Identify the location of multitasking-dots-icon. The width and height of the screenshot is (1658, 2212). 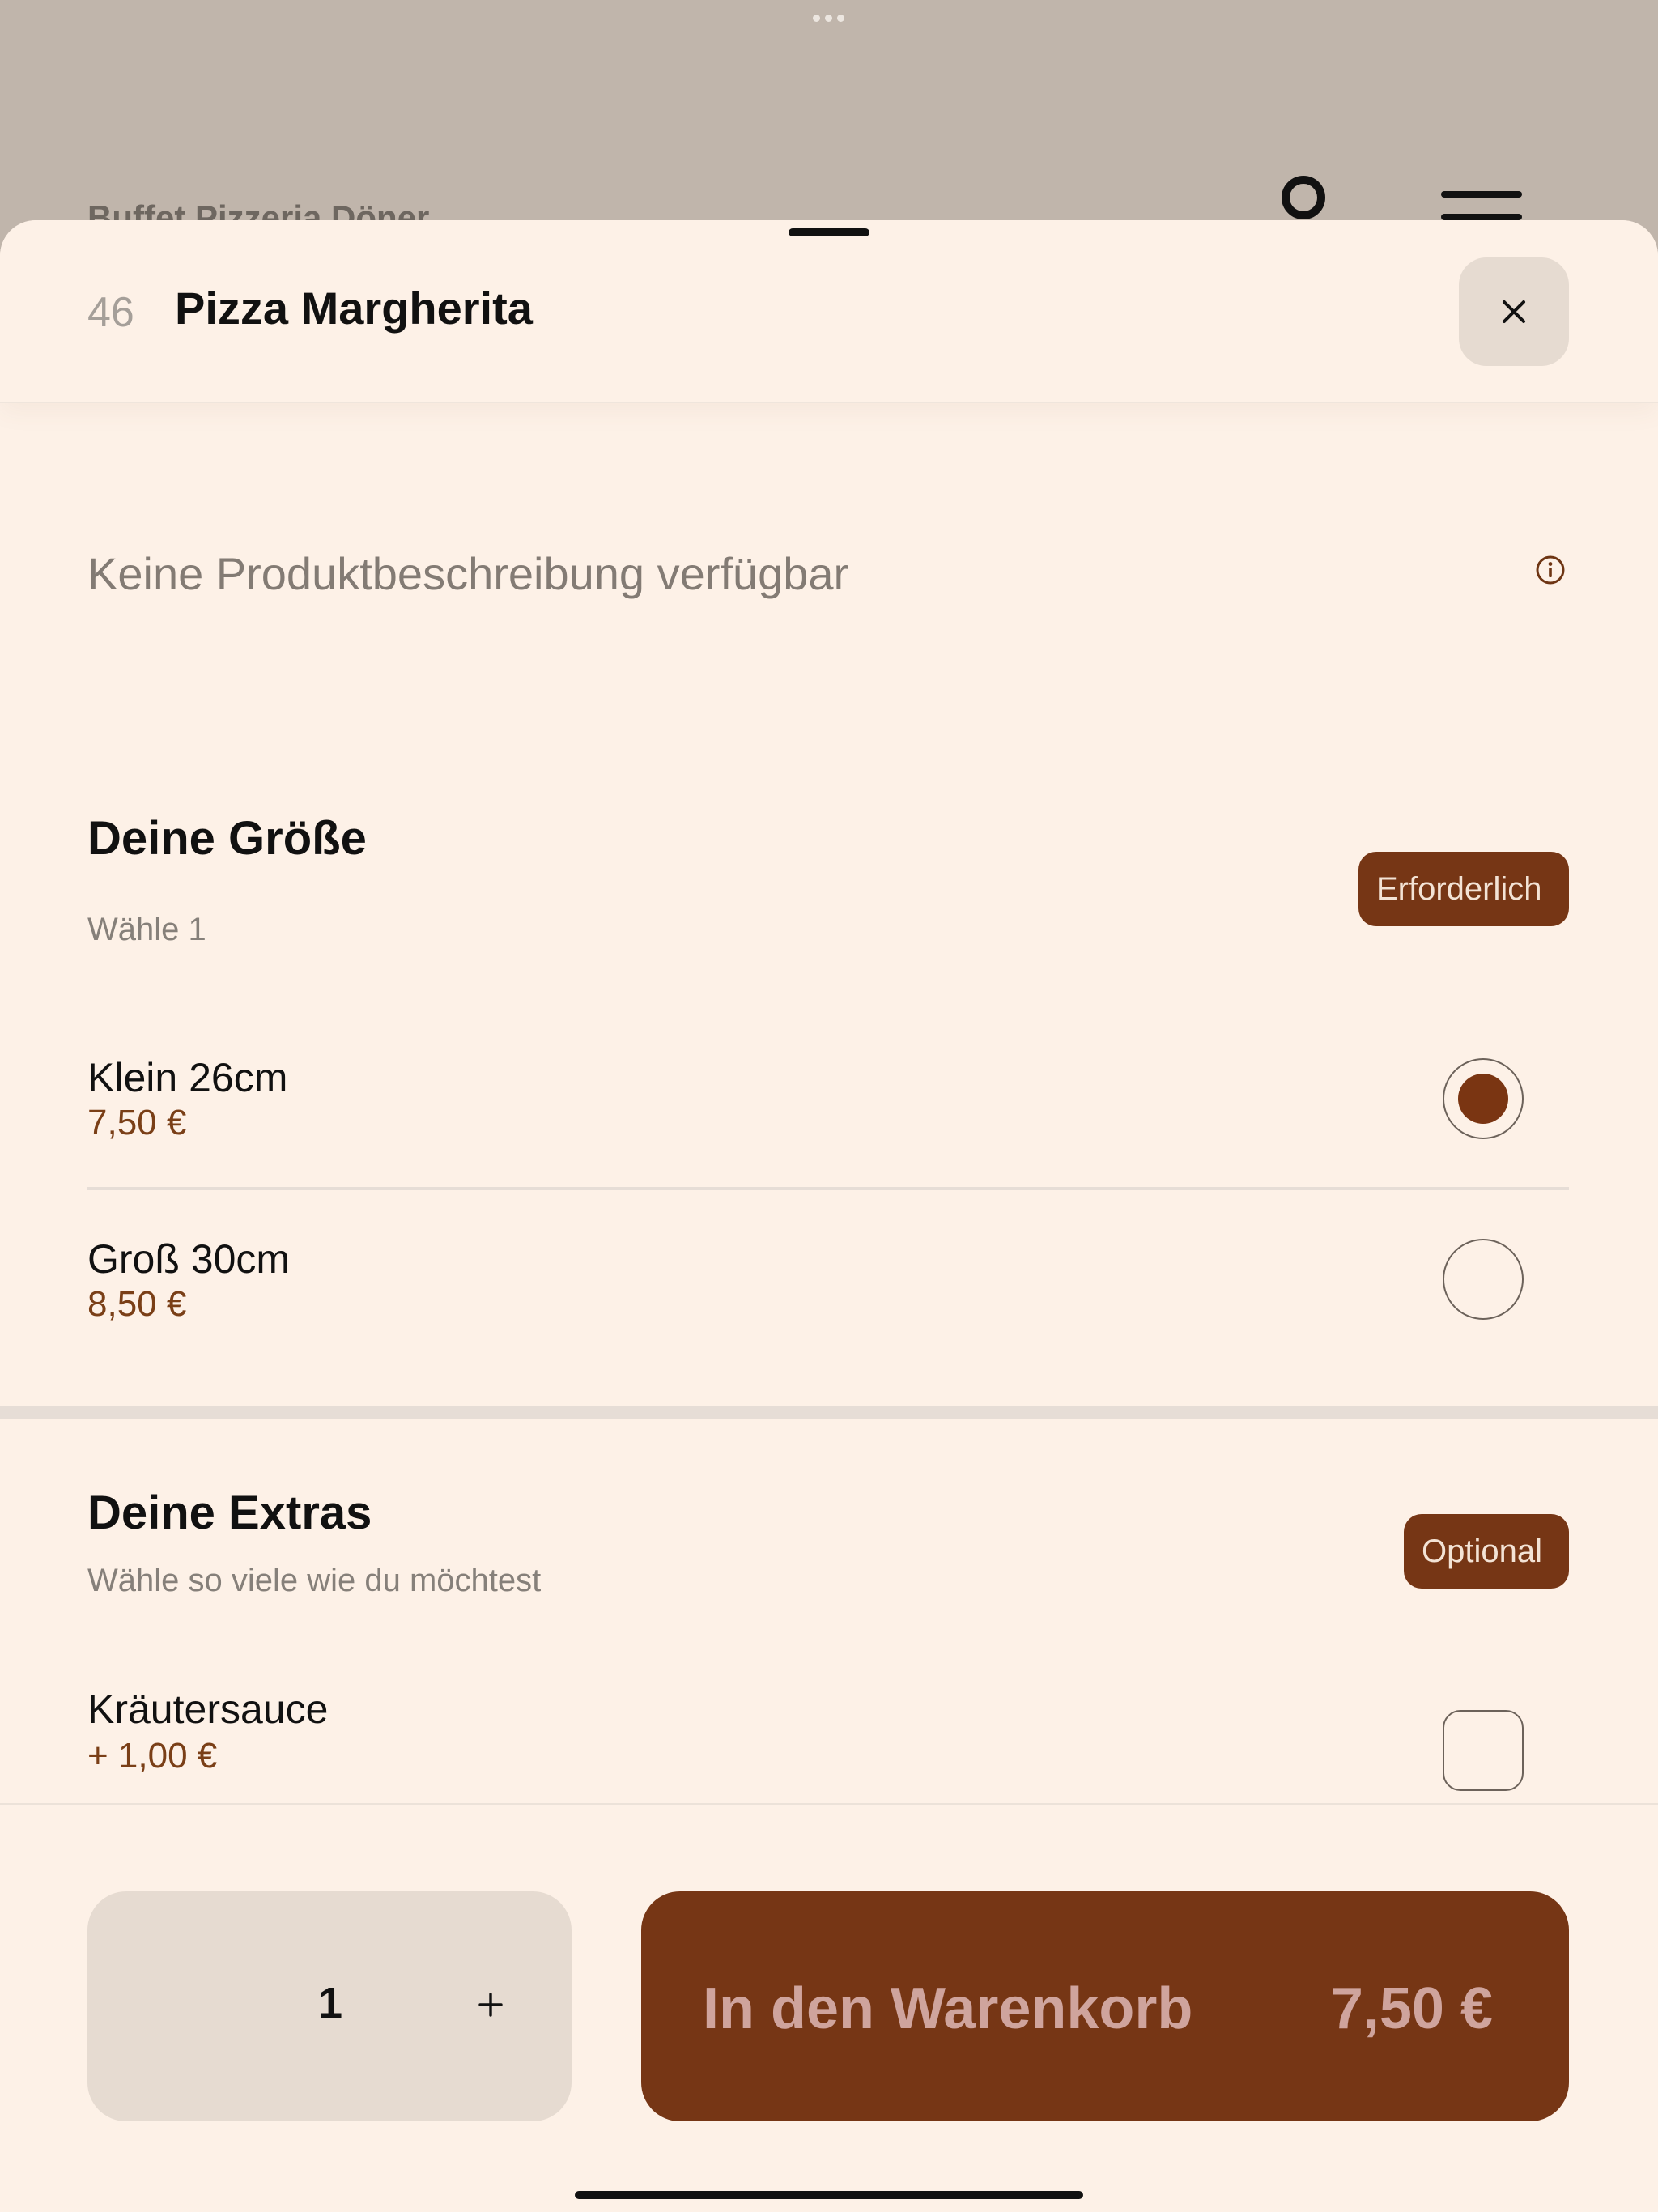
(828, 19).